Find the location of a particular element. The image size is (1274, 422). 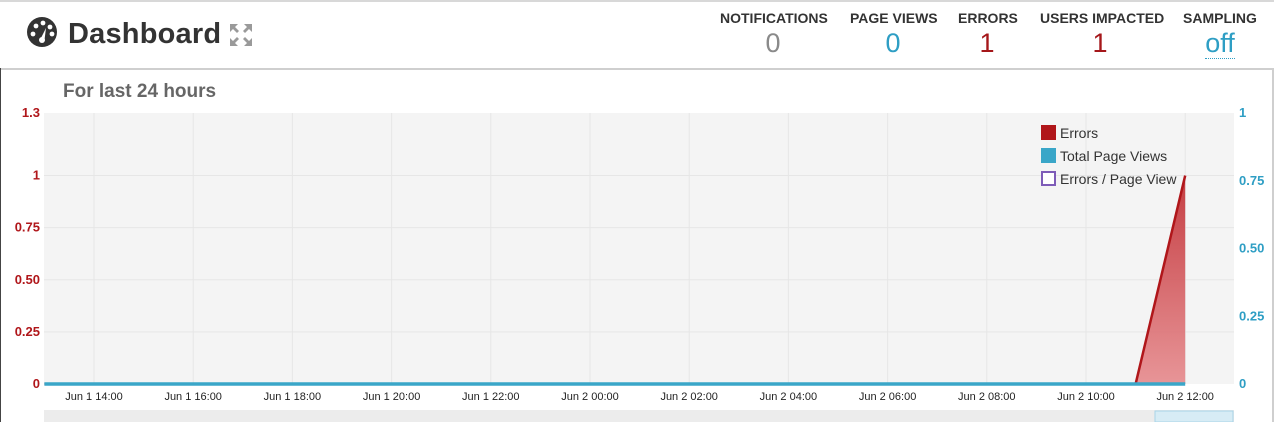

left-axis-tick: 0.25 is located at coordinates (27, 331).